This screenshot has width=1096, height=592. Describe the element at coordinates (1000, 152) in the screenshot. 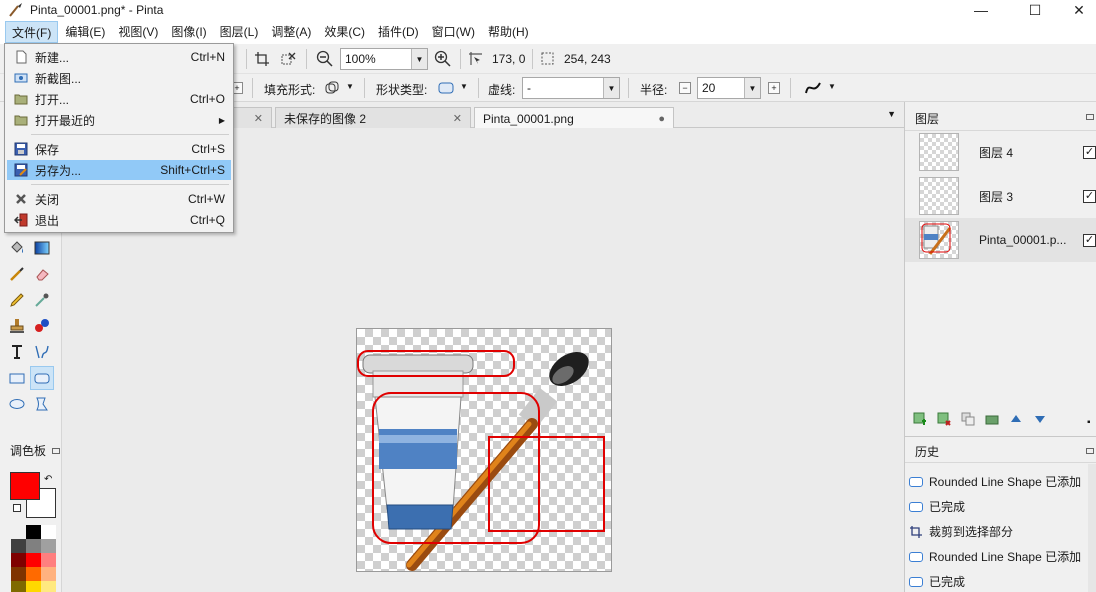

I see `layer-row: 图层 4 ✓` at that location.